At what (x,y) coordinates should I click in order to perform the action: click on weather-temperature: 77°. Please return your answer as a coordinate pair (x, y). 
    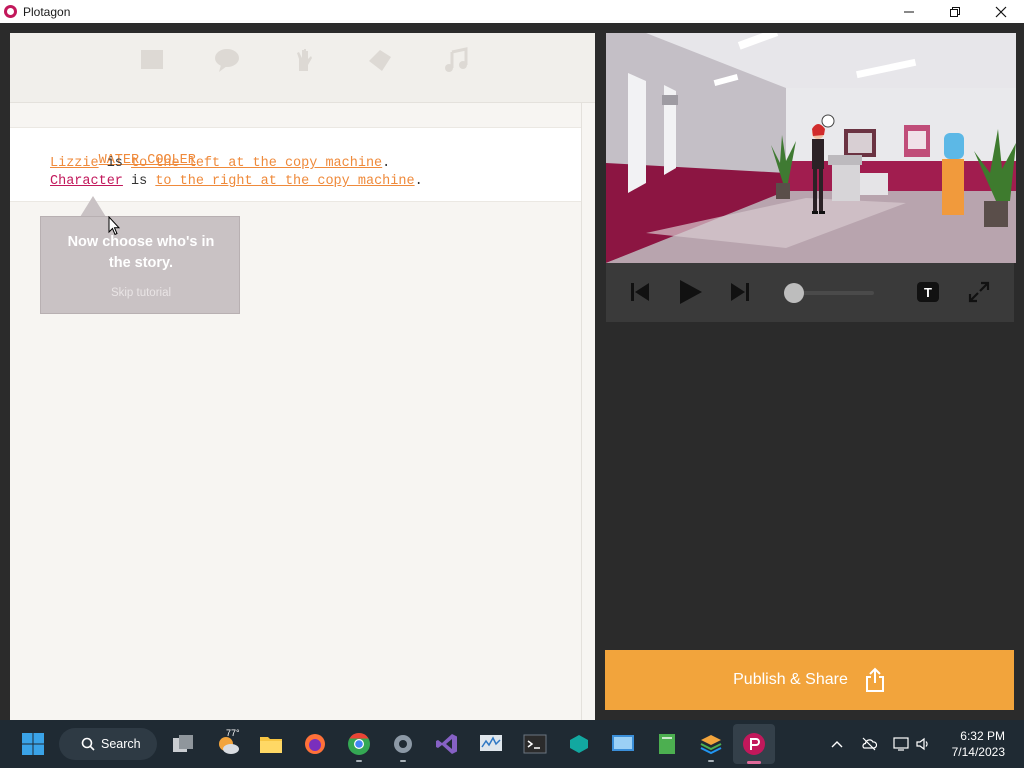
    Looking at the image, I should click on (233, 733).